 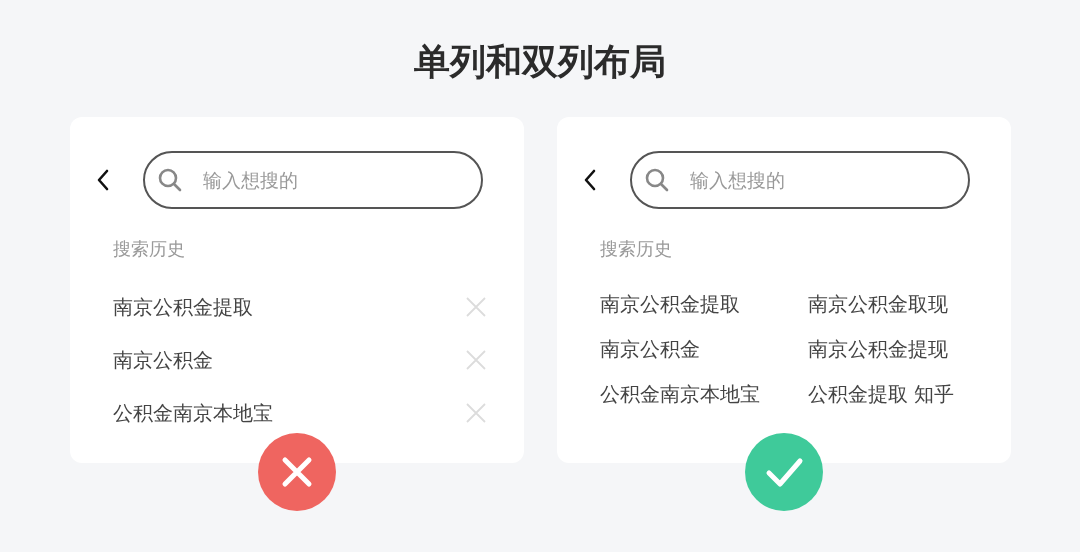 What do you see at coordinates (902, 394) in the screenshot?
I see `history-item: 公积金提取 知乎` at bounding box center [902, 394].